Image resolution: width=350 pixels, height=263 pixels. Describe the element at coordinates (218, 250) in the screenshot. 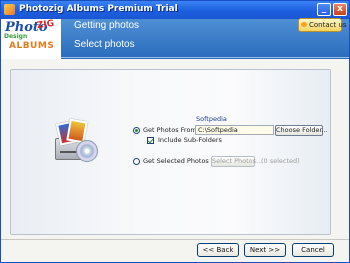

I see `back-button: << Back` at that location.